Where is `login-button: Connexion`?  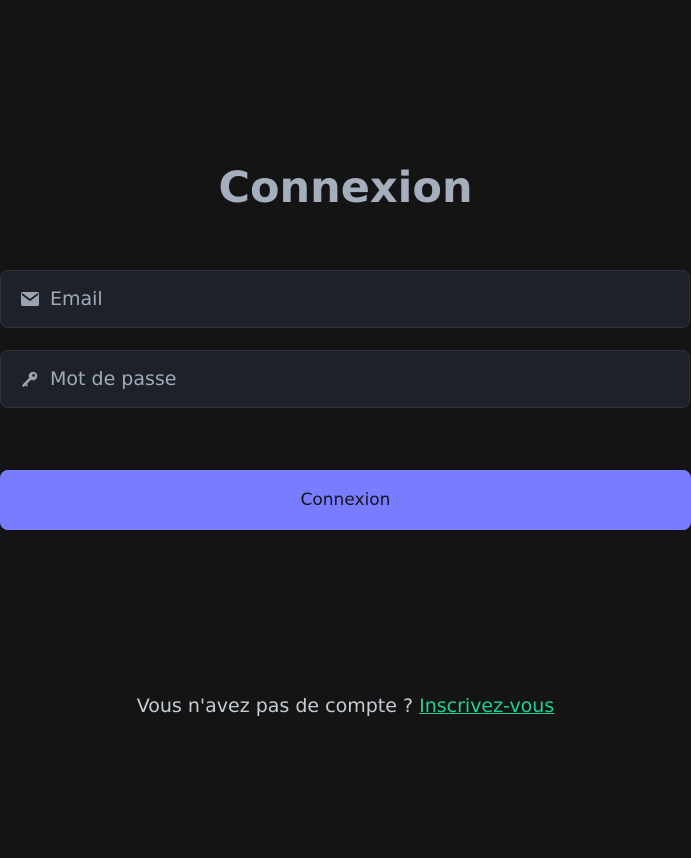
login-button: Connexion is located at coordinates (345, 500).